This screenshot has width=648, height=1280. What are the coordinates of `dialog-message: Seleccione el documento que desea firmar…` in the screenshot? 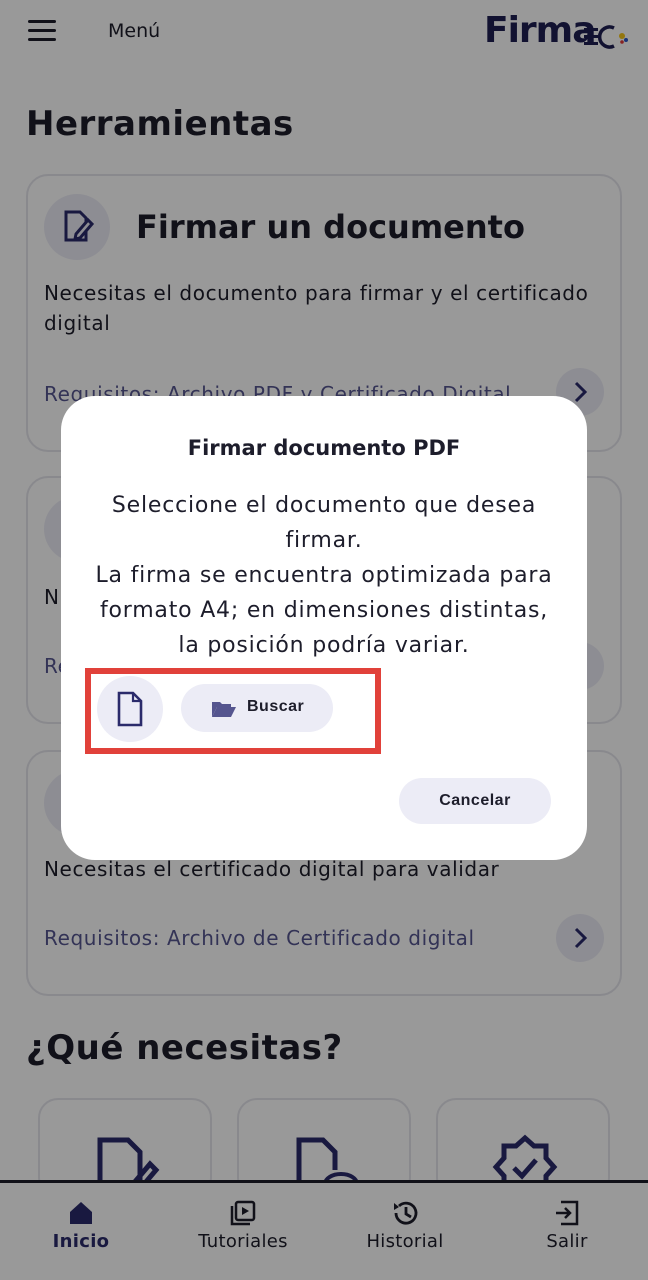 It's located at (324, 575).